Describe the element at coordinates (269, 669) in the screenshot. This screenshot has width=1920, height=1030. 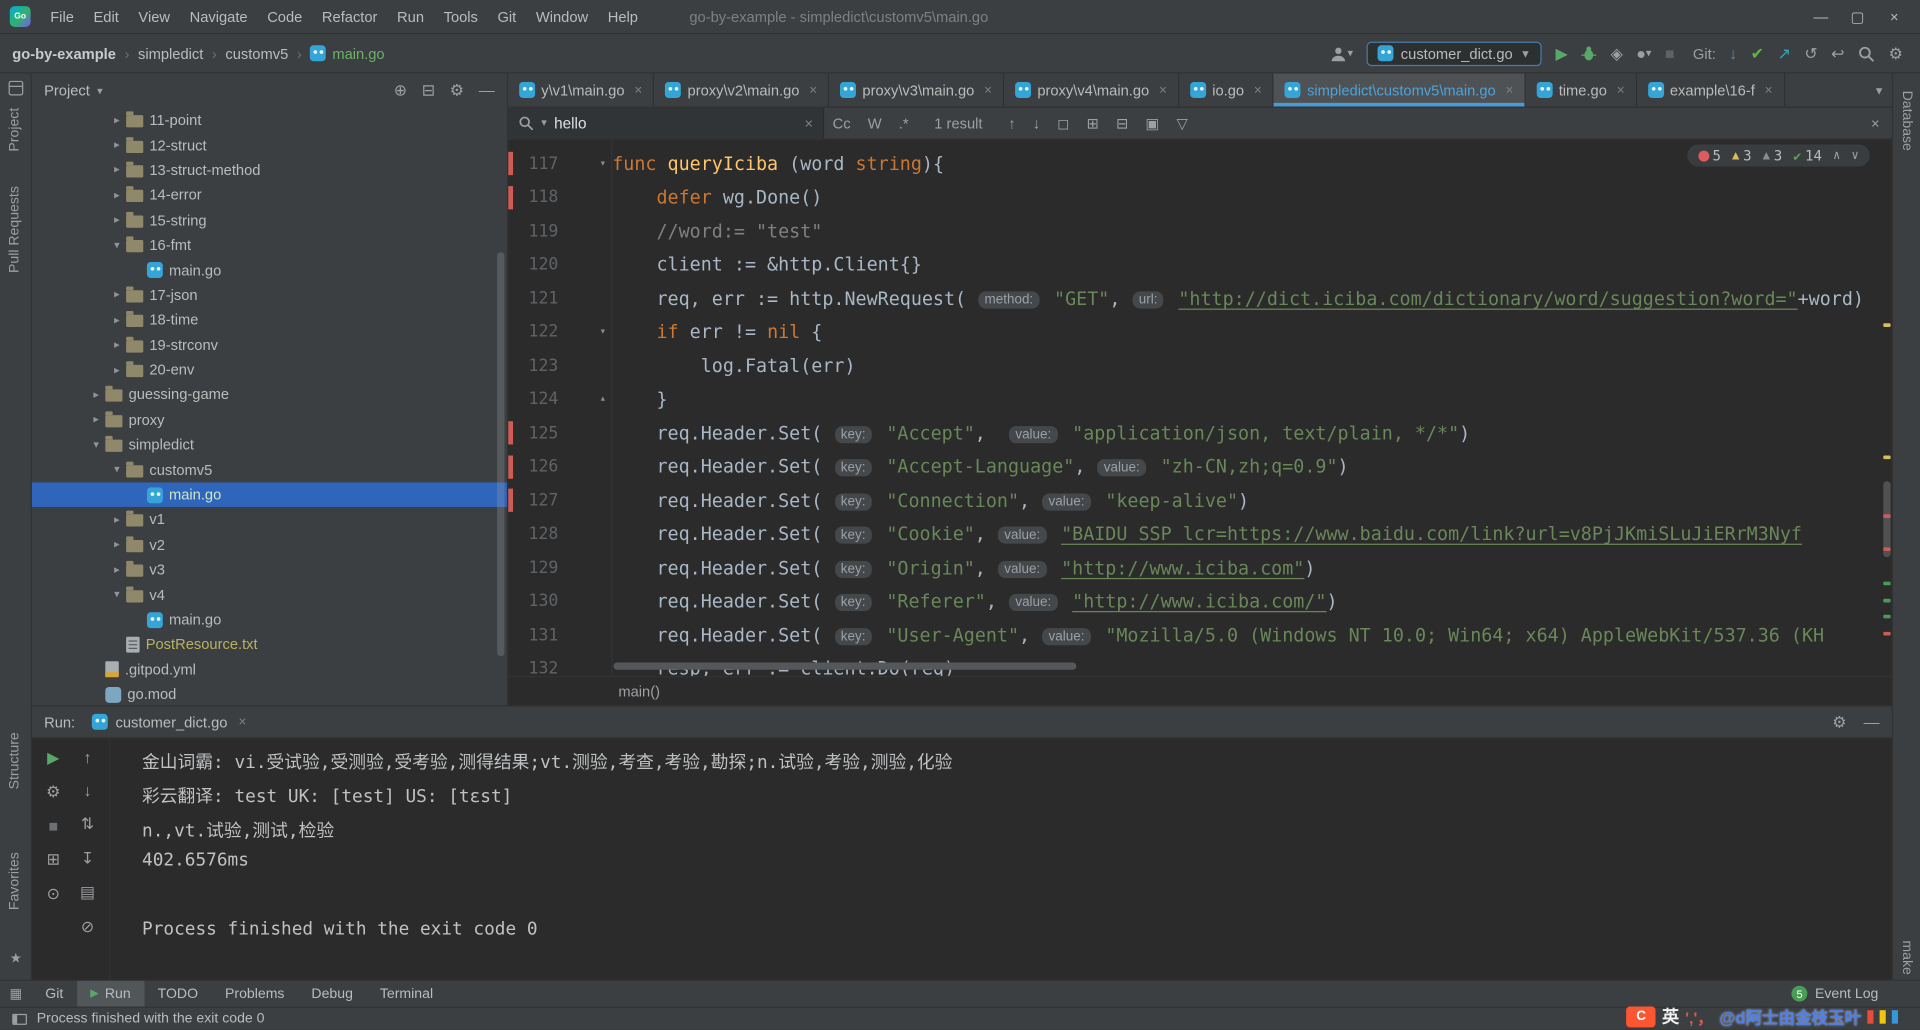
I see `tree-item-gitpod-yml: .gitpod.yml` at that location.